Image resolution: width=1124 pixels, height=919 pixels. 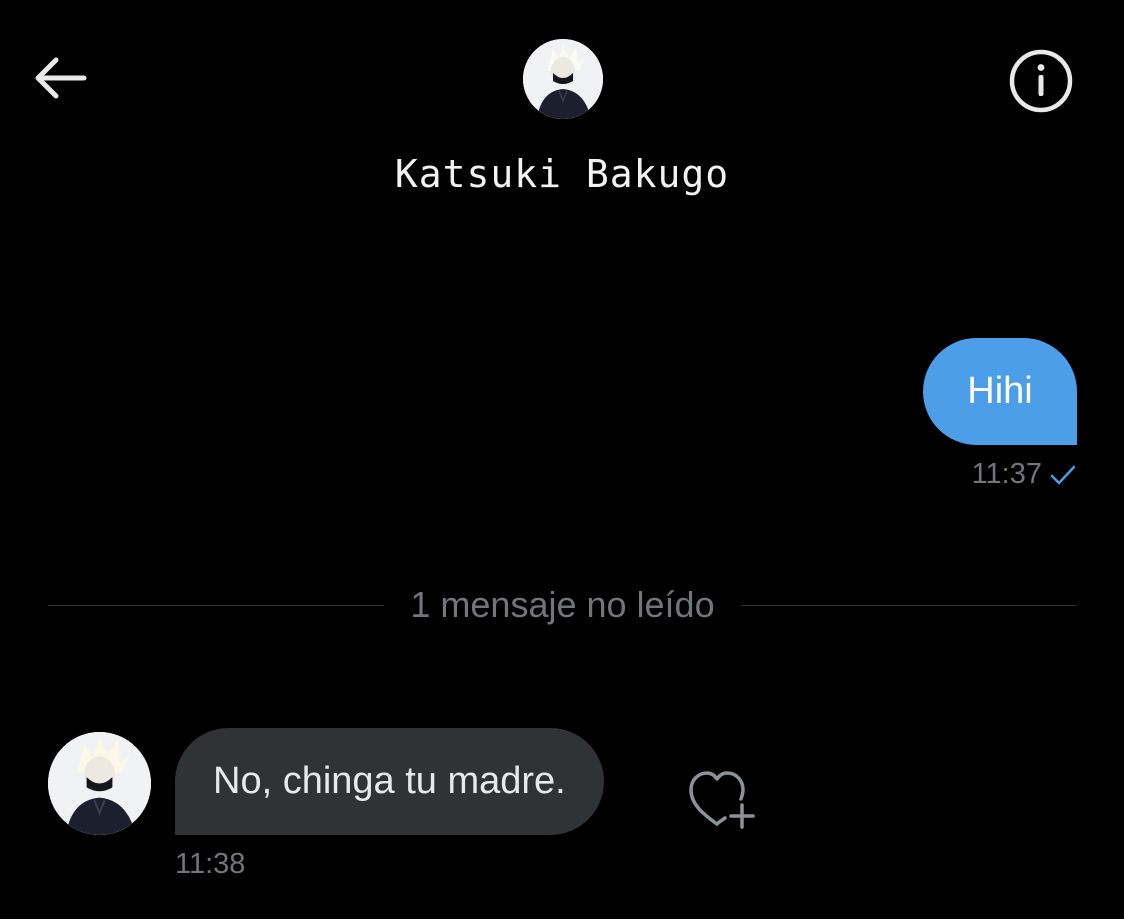 I want to click on outgoing-message-time: 11:37, so click(x=1006, y=474).